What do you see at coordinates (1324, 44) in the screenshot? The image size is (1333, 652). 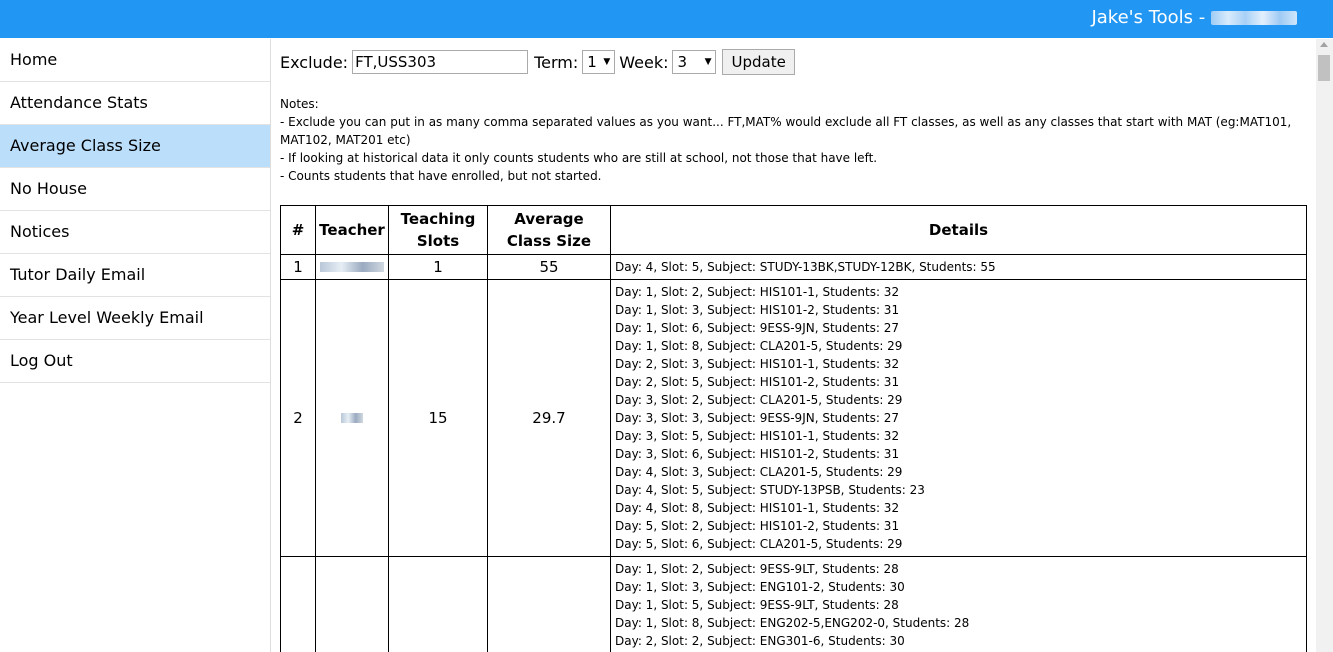 I see `scroll-up-arrow-icon` at bounding box center [1324, 44].